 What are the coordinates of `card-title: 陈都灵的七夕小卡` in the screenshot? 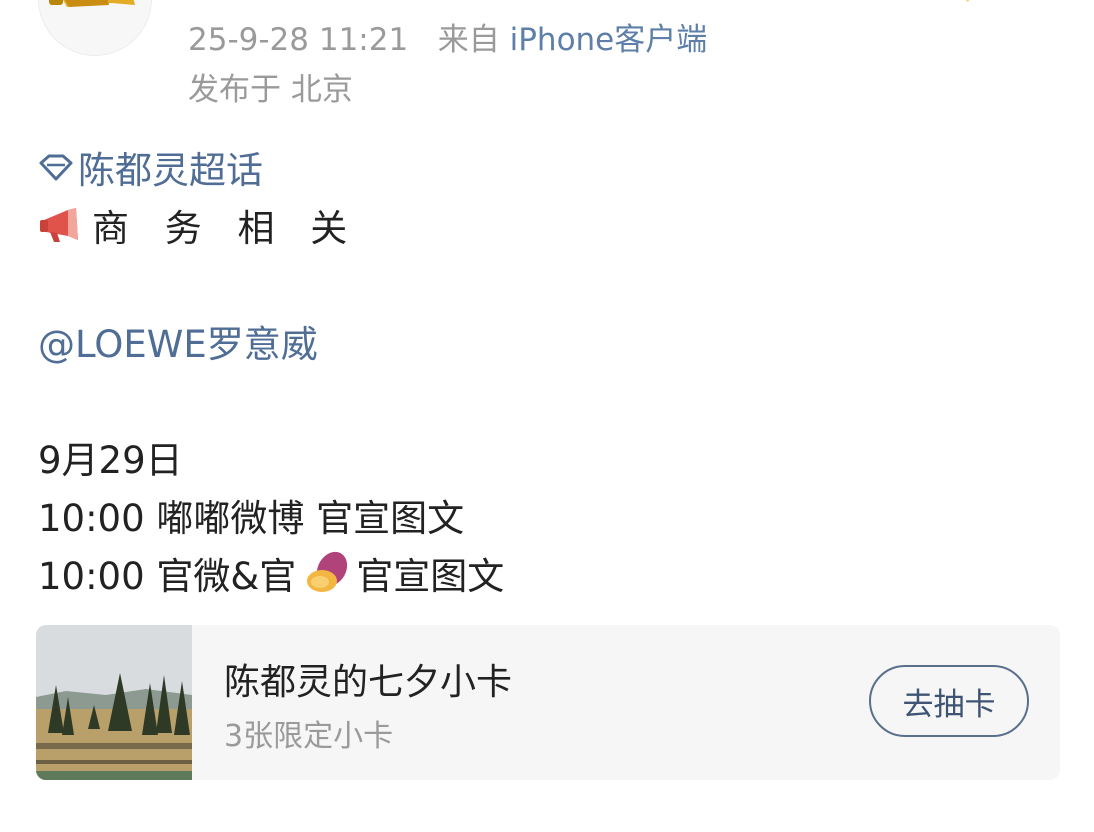 It's located at (368, 682).